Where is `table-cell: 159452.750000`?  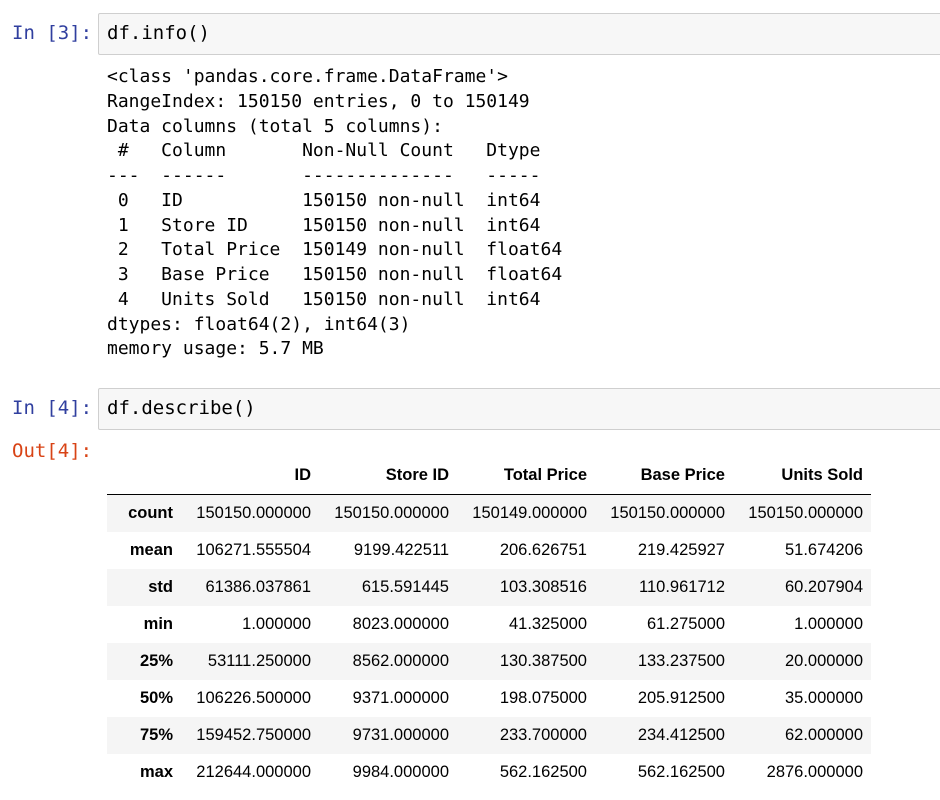
table-cell: 159452.750000 is located at coordinates (253, 734).